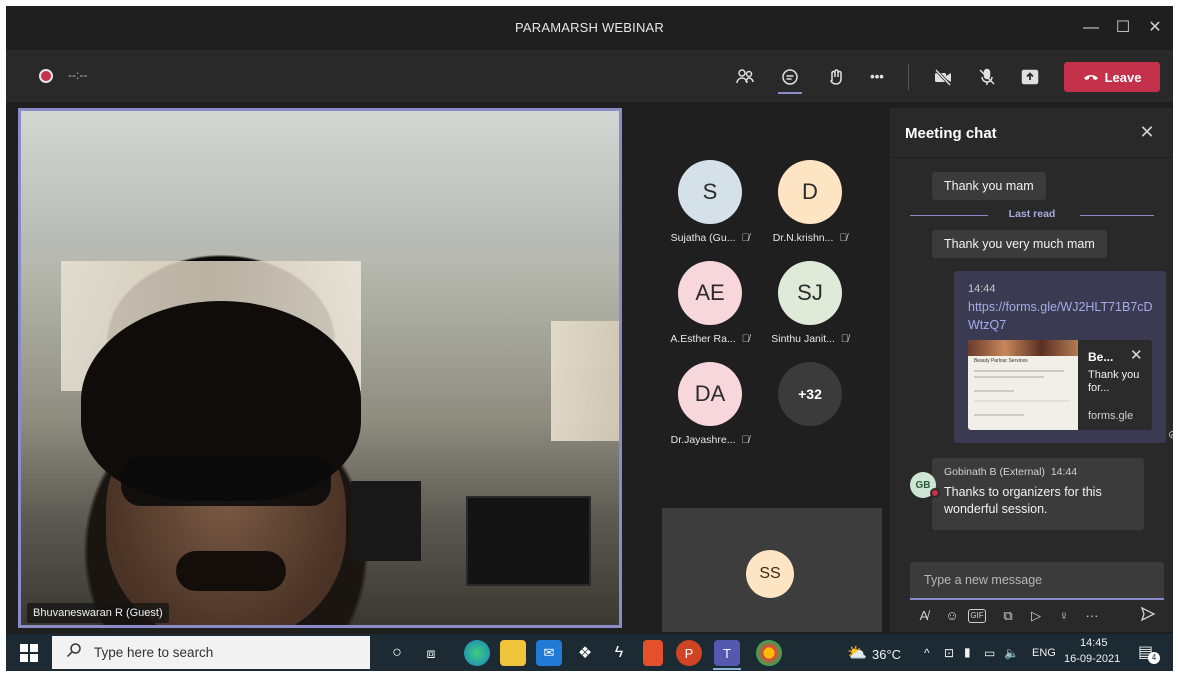 Image resolution: width=1179 pixels, height=677 pixels. I want to click on people-icon, so click(745, 77).